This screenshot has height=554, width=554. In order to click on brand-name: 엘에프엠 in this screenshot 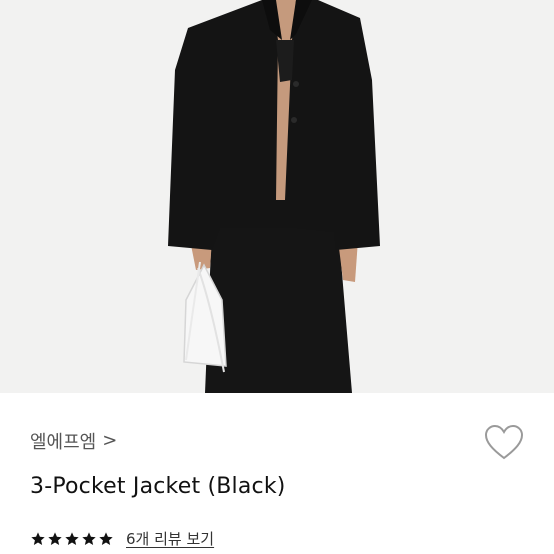, I will do `click(63, 442)`.